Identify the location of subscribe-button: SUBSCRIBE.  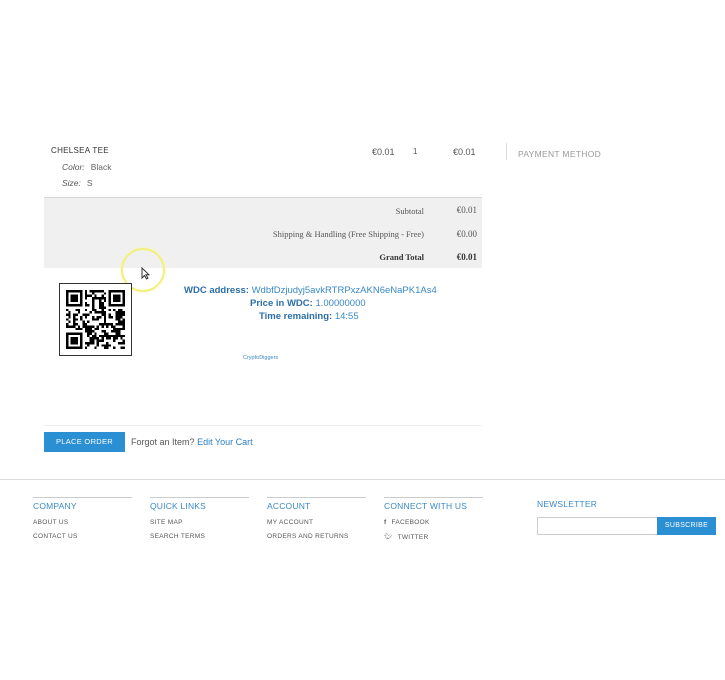
(686, 526).